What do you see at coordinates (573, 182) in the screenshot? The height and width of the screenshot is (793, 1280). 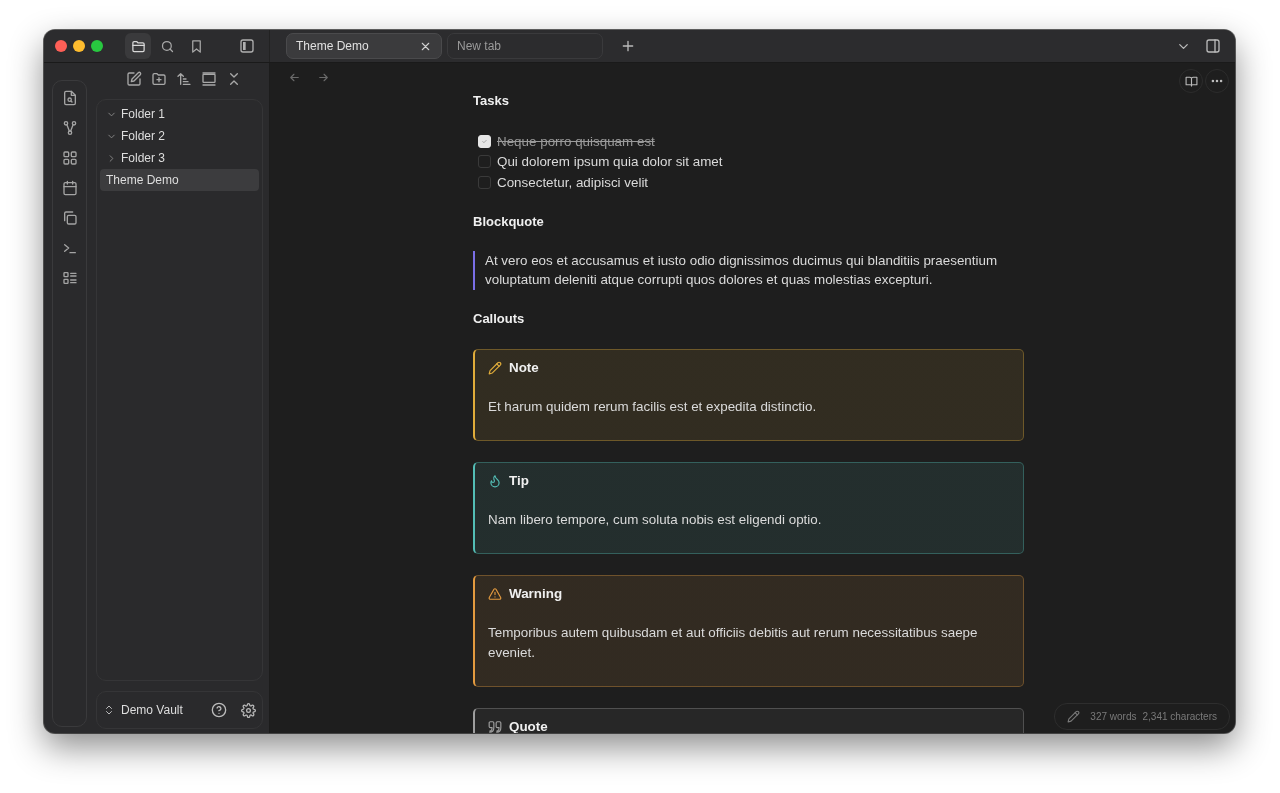 I see `task-text: Consectetur, adipisci velit` at bounding box center [573, 182].